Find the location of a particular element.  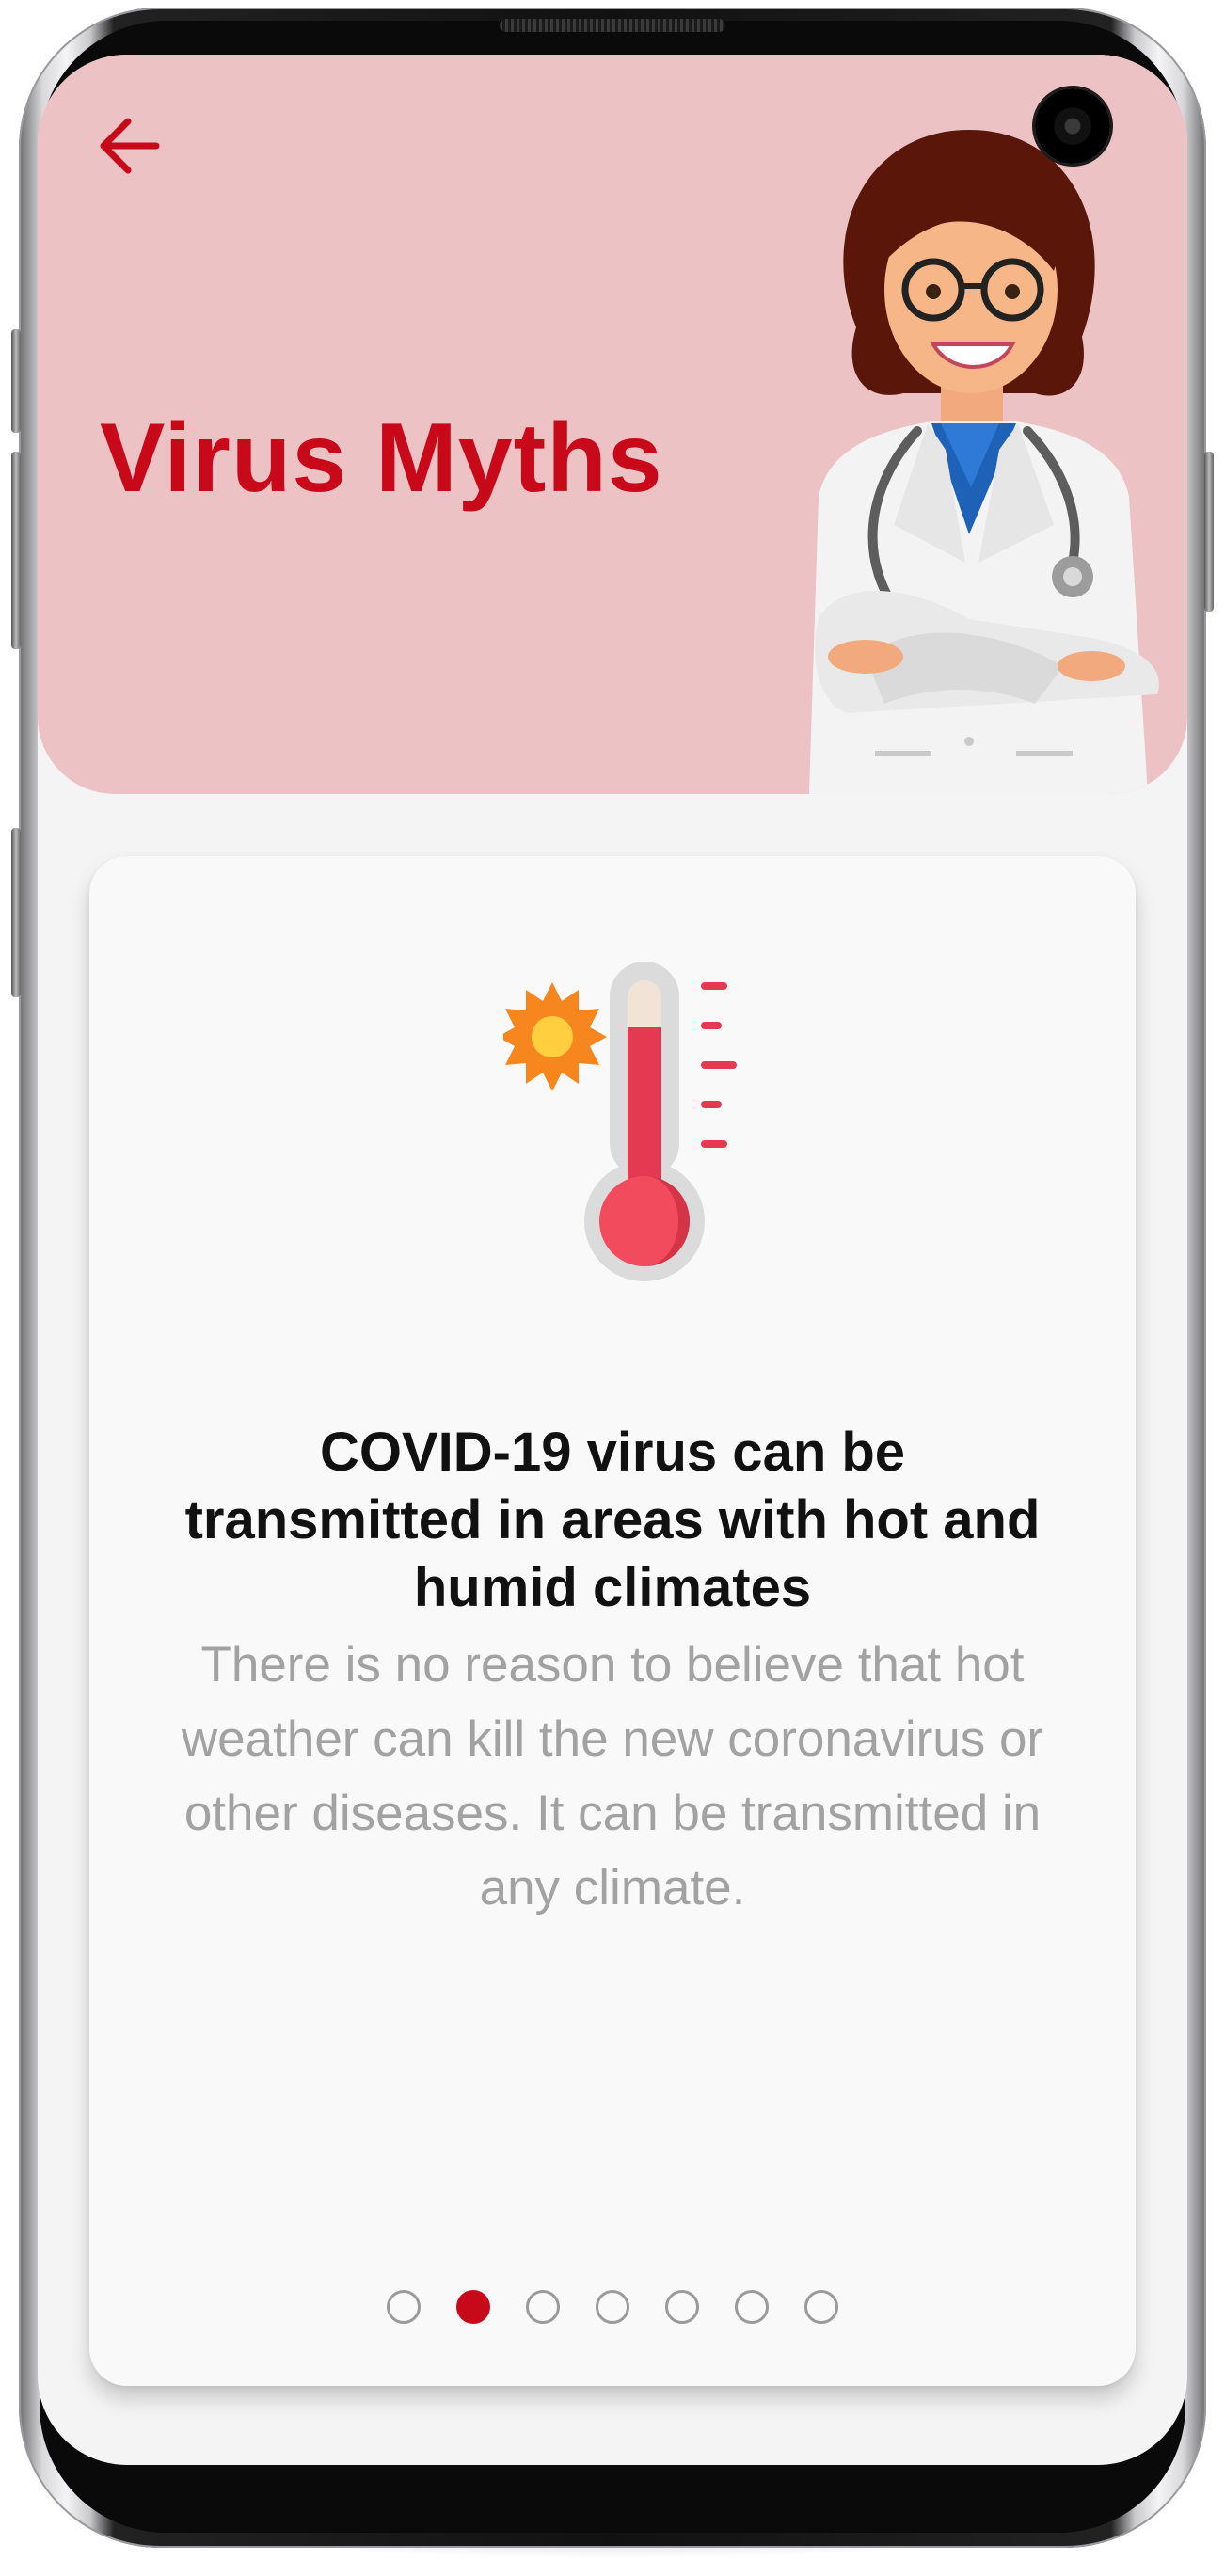

page-title: Virus Myths is located at coordinates (382, 458).